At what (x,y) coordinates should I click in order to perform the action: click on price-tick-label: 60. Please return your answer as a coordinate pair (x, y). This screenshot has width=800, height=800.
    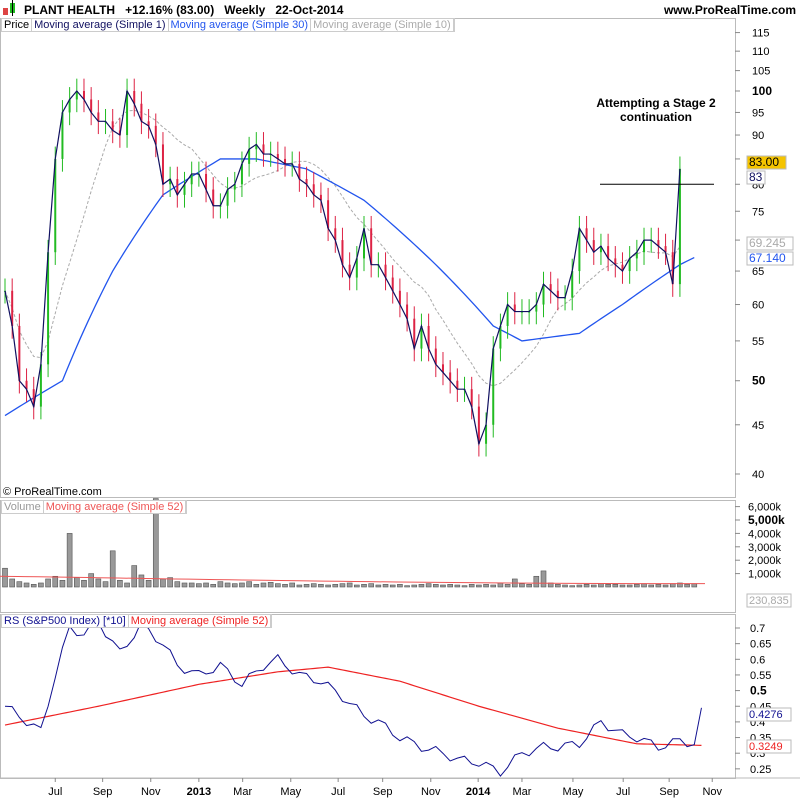
    Looking at the image, I should click on (758, 306).